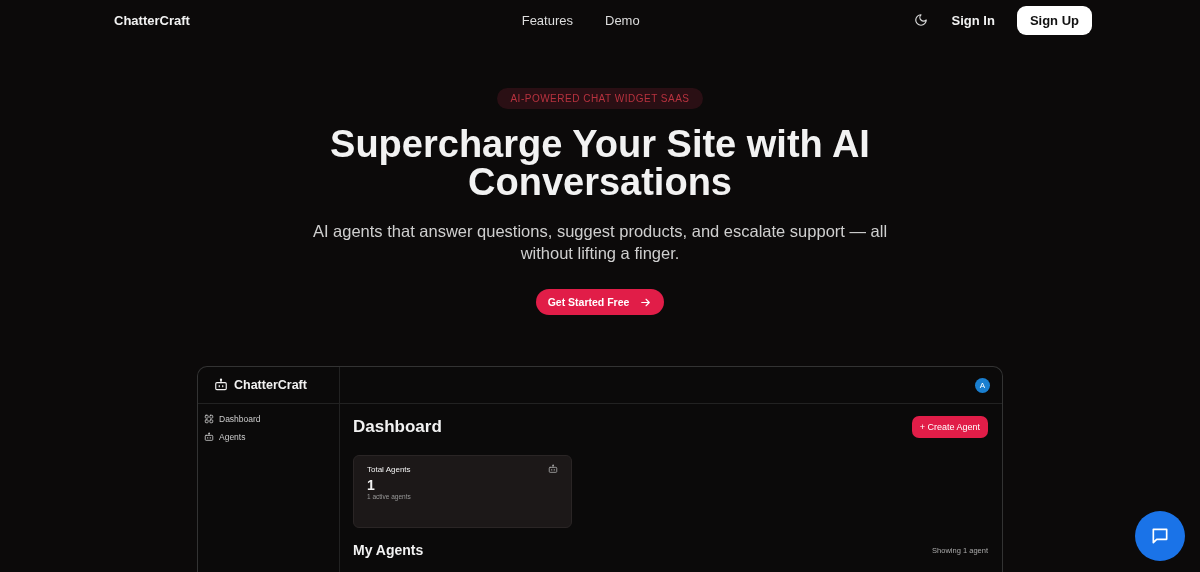 The width and height of the screenshot is (1200, 572). Describe the element at coordinates (920, 20) in the screenshot. I see `moon-icon` at that location.